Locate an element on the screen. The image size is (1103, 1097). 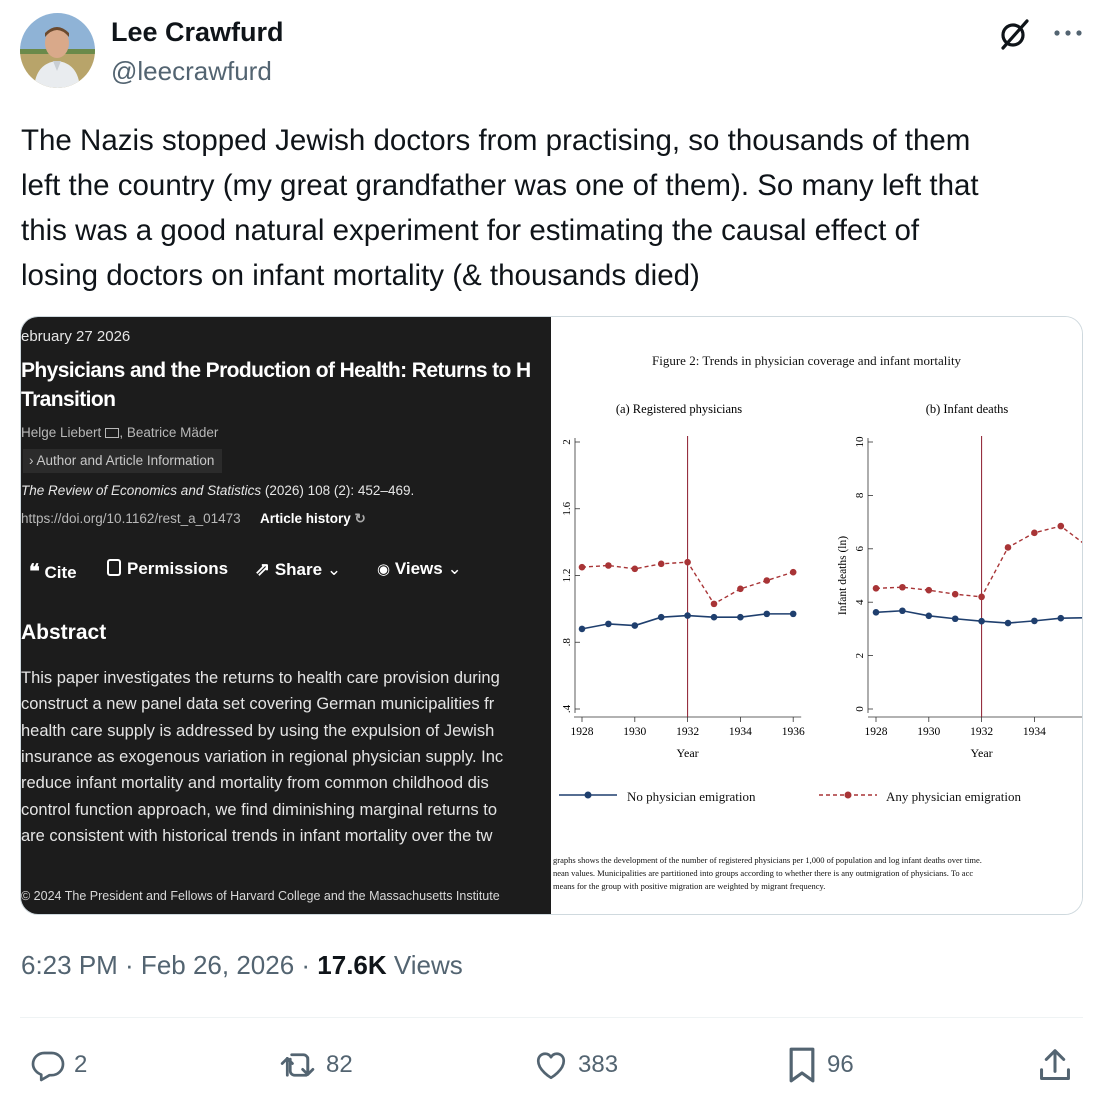
divider is located at coordinates (551, 1017).